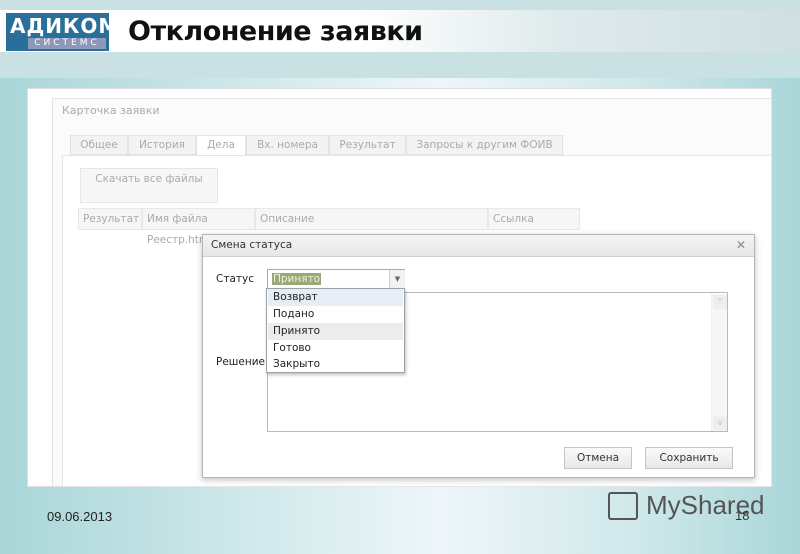  Describe the element at coordinates (742, 515) in the screenshot. I see `page-number: 18` at that location.